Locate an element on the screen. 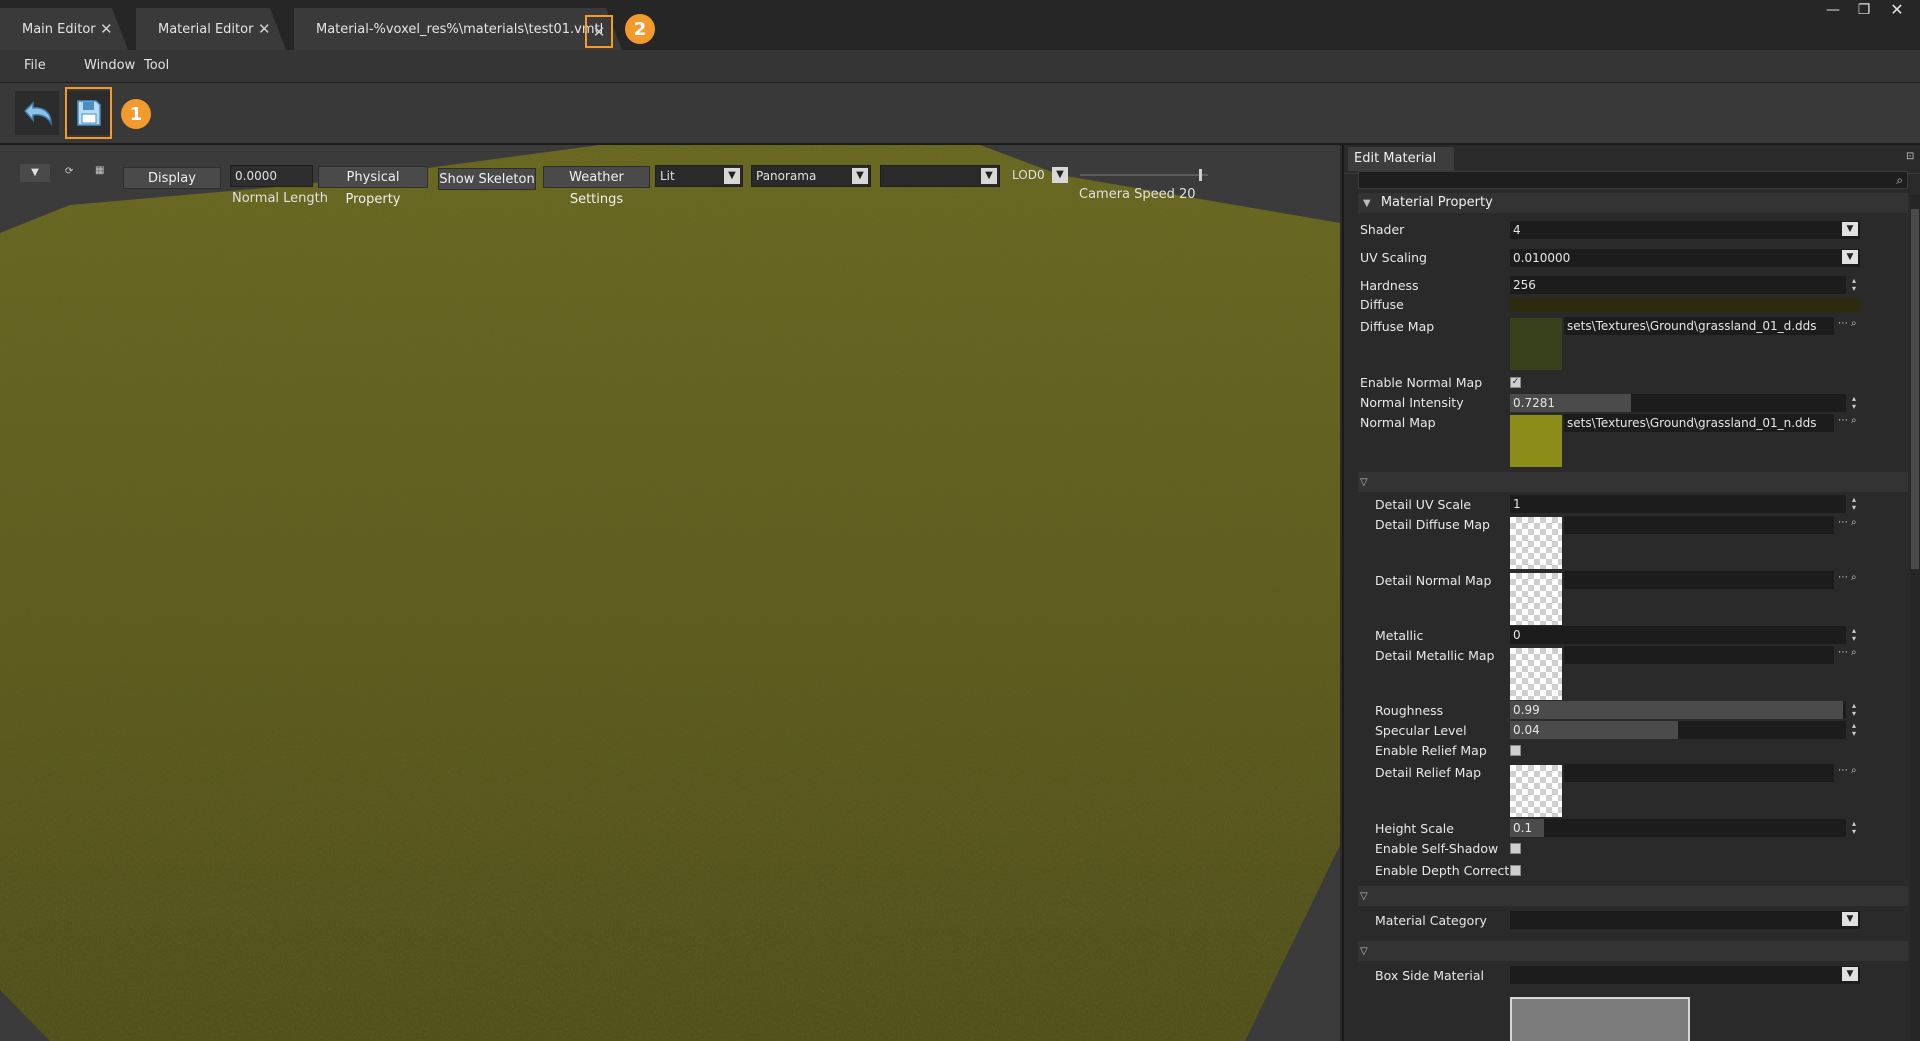 Image resolution: width=1920 pixels, height=1041 pixels. material-category-select: ▼ is located at coordinates (1685, 920).